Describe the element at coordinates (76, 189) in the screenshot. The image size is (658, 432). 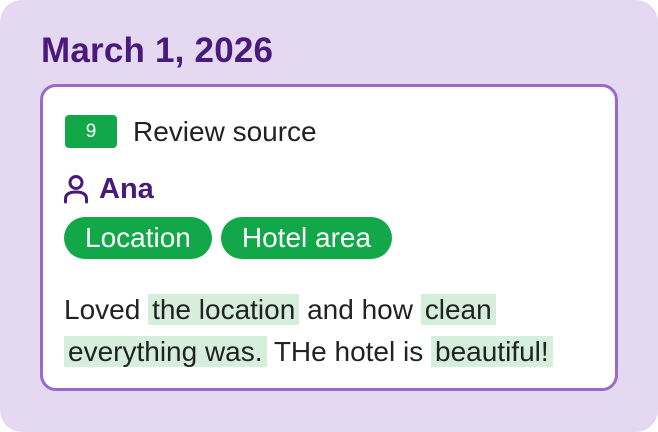
I see `person-icon` at that location.